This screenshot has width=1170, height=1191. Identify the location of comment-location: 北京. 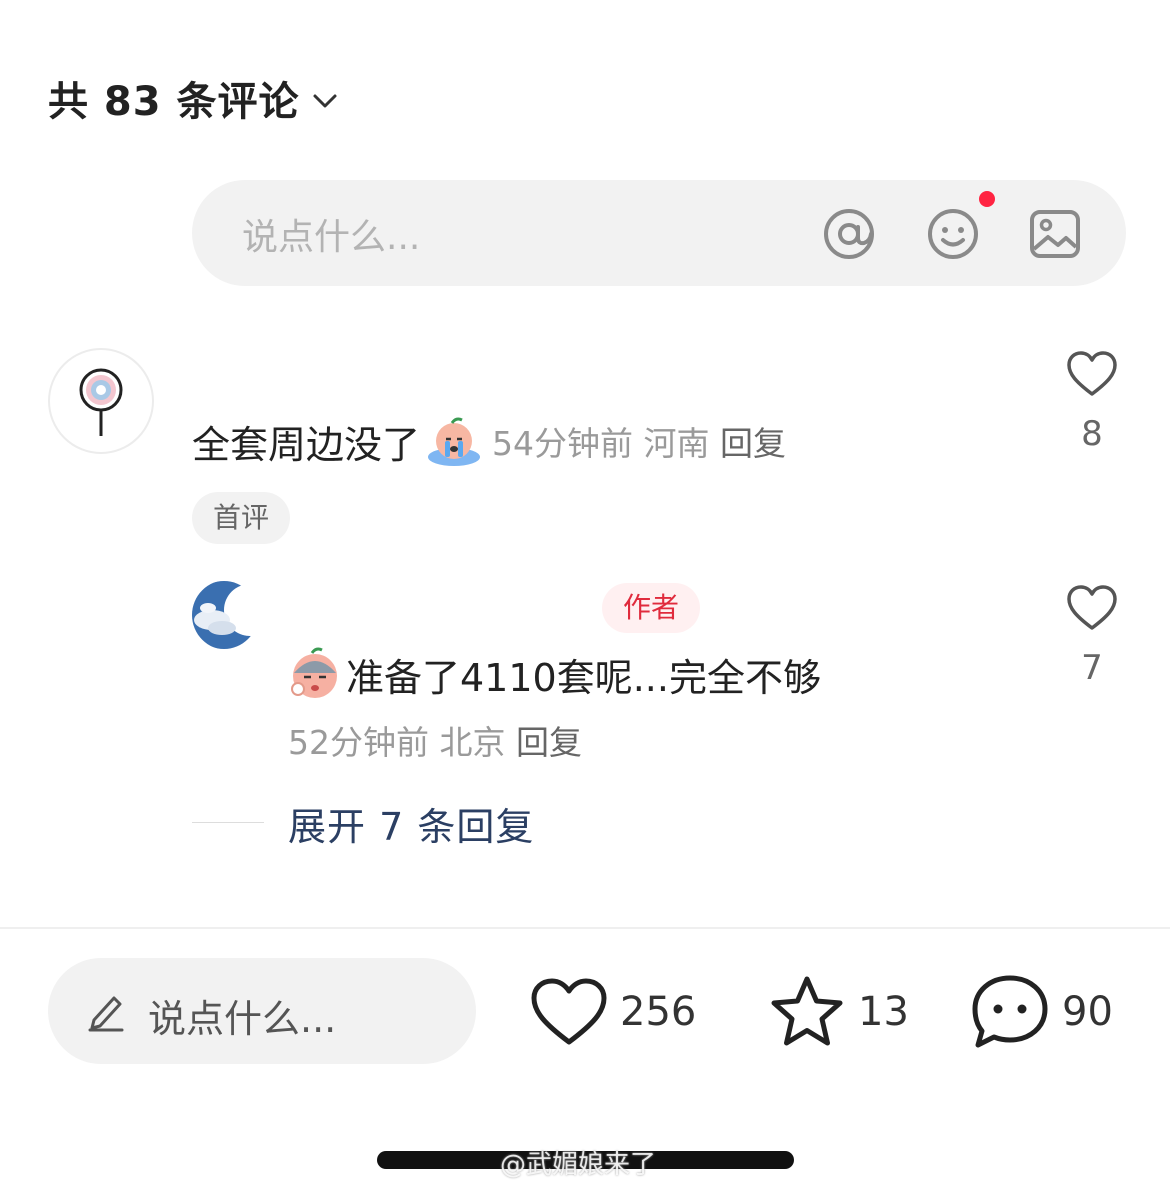
(472, 742).